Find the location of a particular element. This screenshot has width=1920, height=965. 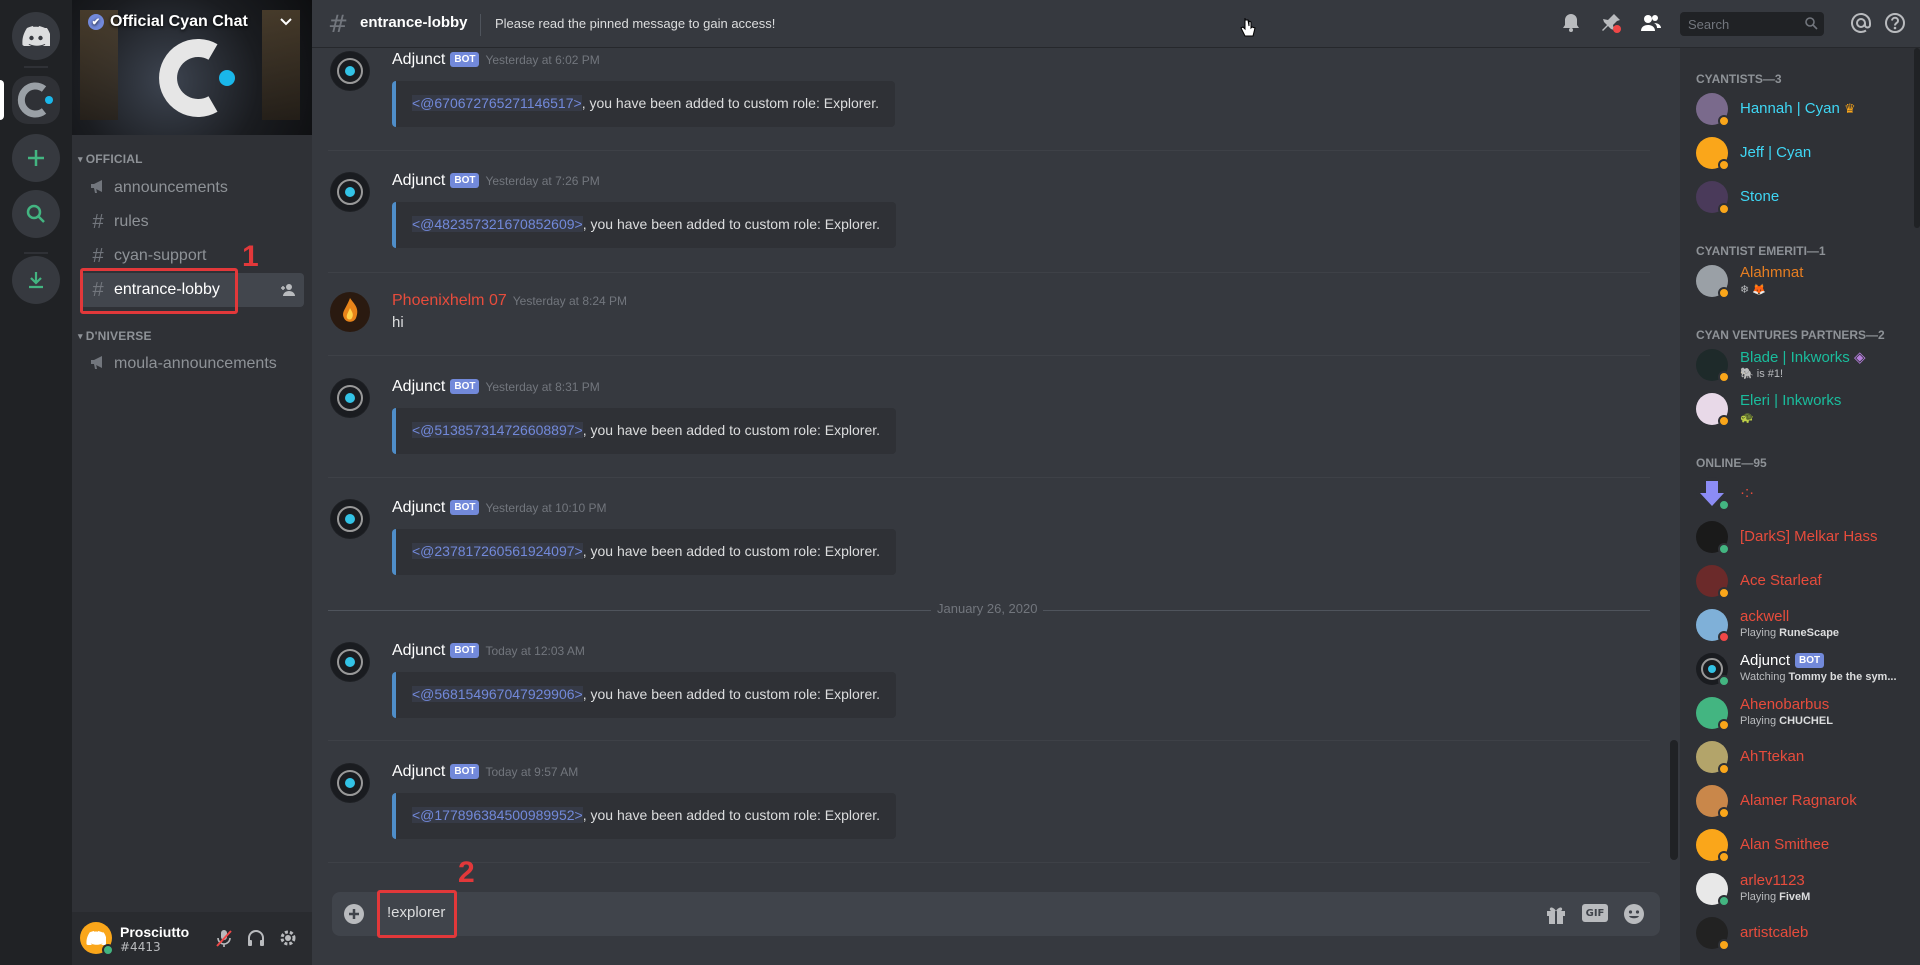

crown-icon: ♛ is located at coordinates (1849, 108).